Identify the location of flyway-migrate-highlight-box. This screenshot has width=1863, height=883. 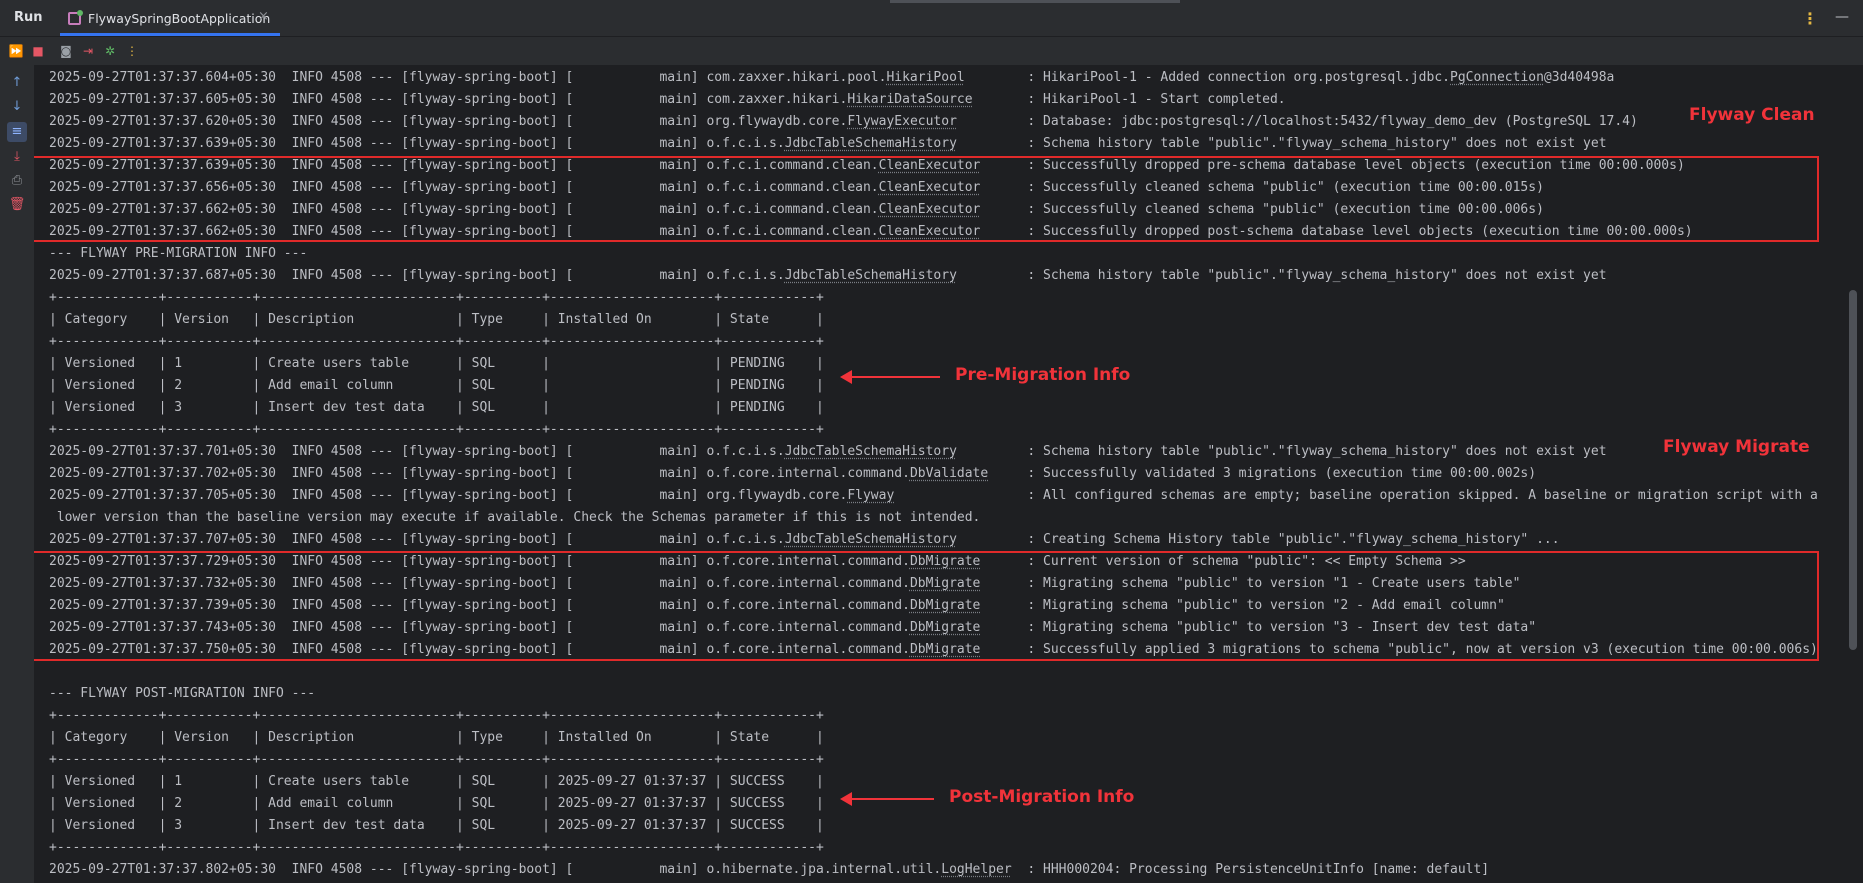
(926, 606).